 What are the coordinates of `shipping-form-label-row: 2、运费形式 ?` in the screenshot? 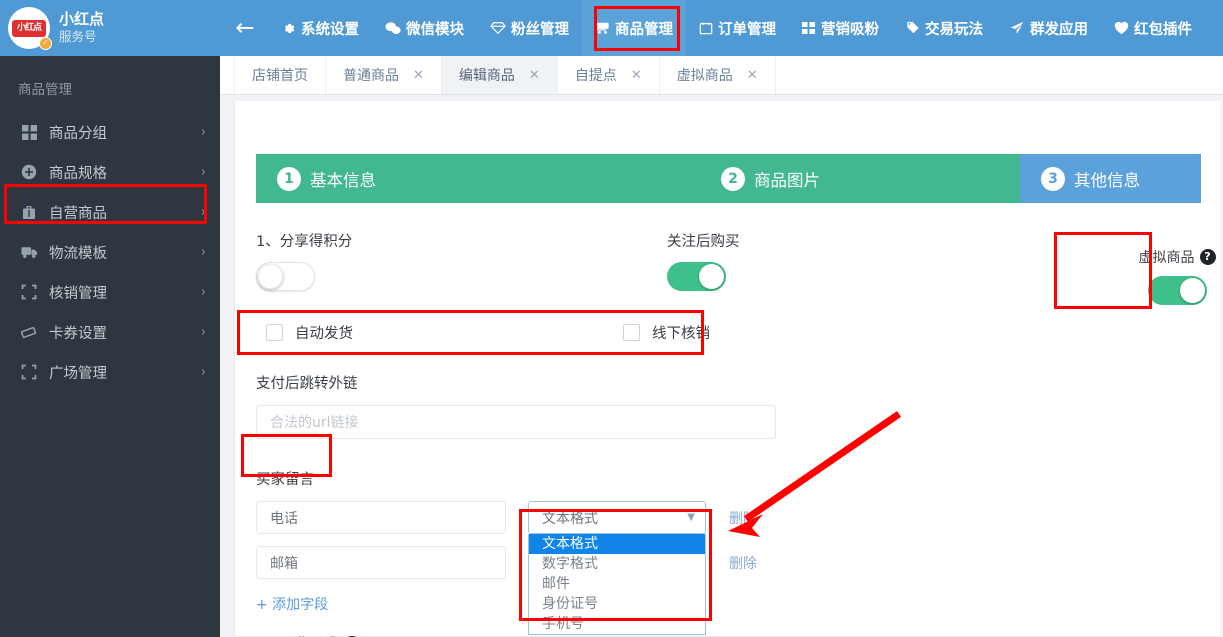 It's located at (728, 635).